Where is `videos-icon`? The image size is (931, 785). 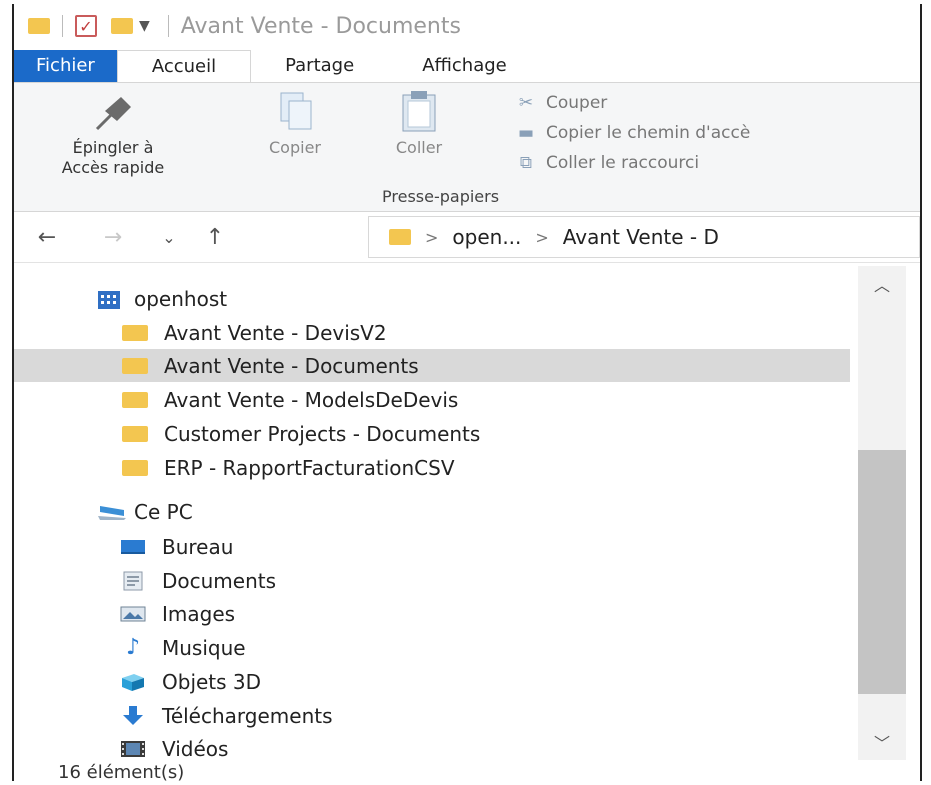 videos-icon is located at coordinates (133, 749).